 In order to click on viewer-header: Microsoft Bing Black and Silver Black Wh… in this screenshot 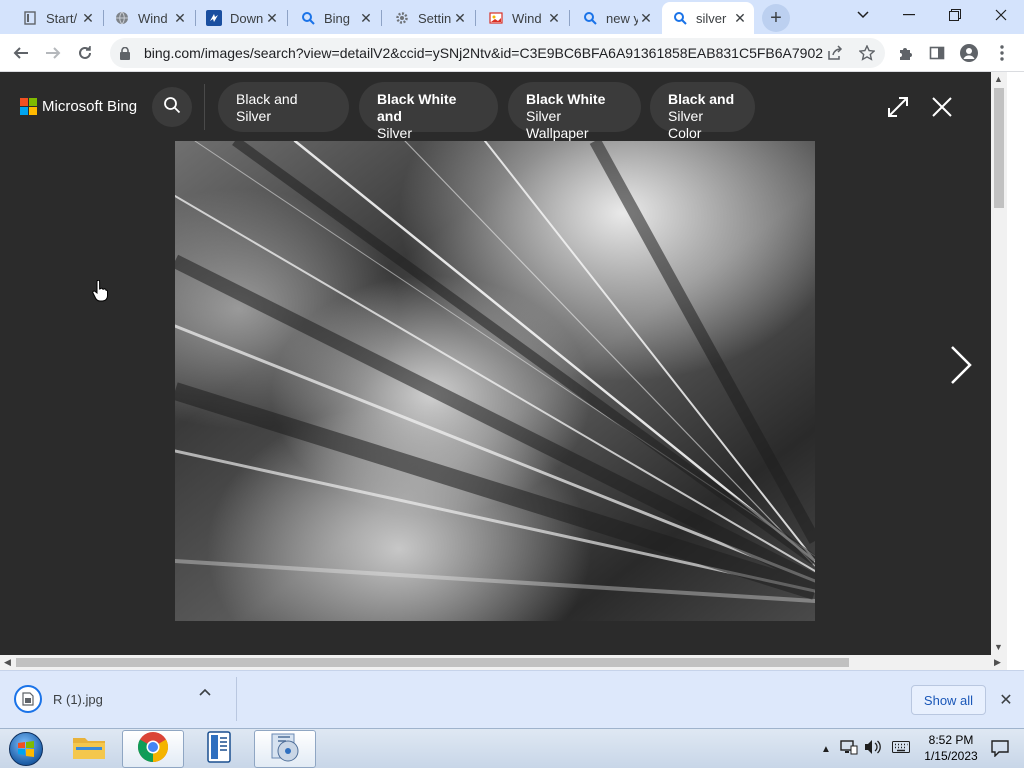, I will do `click(495, 107)`.